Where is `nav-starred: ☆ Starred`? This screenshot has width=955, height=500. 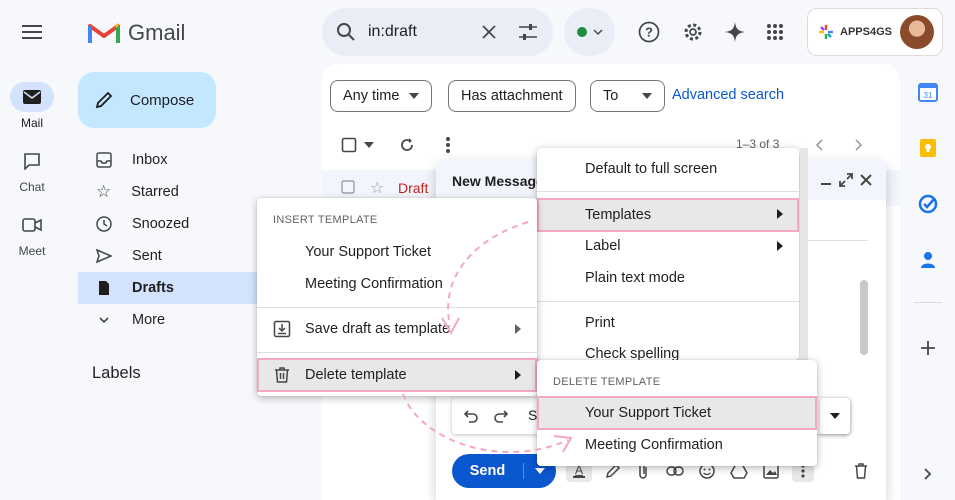 nav-starred: ☆ Starred is located at coordinates (173, 192).